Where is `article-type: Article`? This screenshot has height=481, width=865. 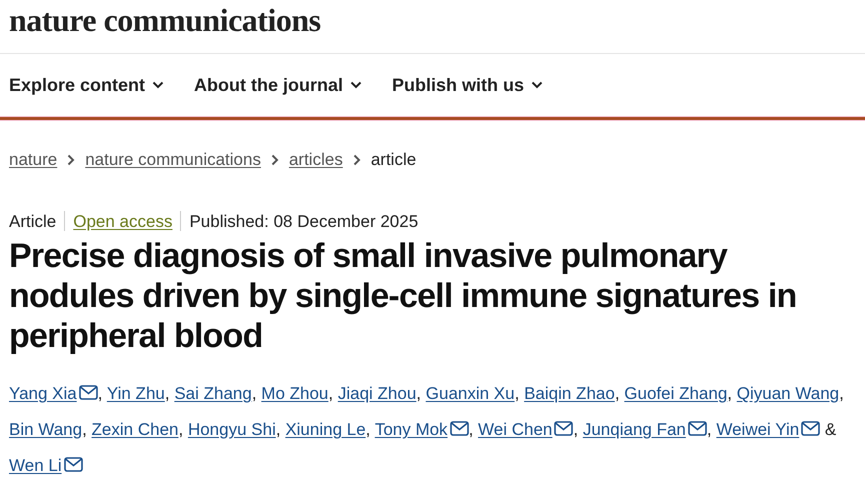 article-type: Article is located at coordinates (32, 221).